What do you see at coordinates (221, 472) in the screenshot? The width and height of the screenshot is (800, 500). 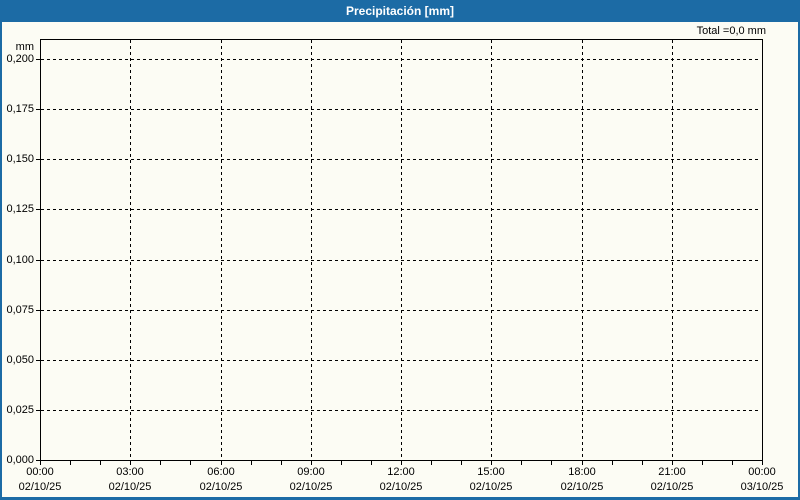 I see `x-time-label: 06:00` at bounding box center [221, 472].